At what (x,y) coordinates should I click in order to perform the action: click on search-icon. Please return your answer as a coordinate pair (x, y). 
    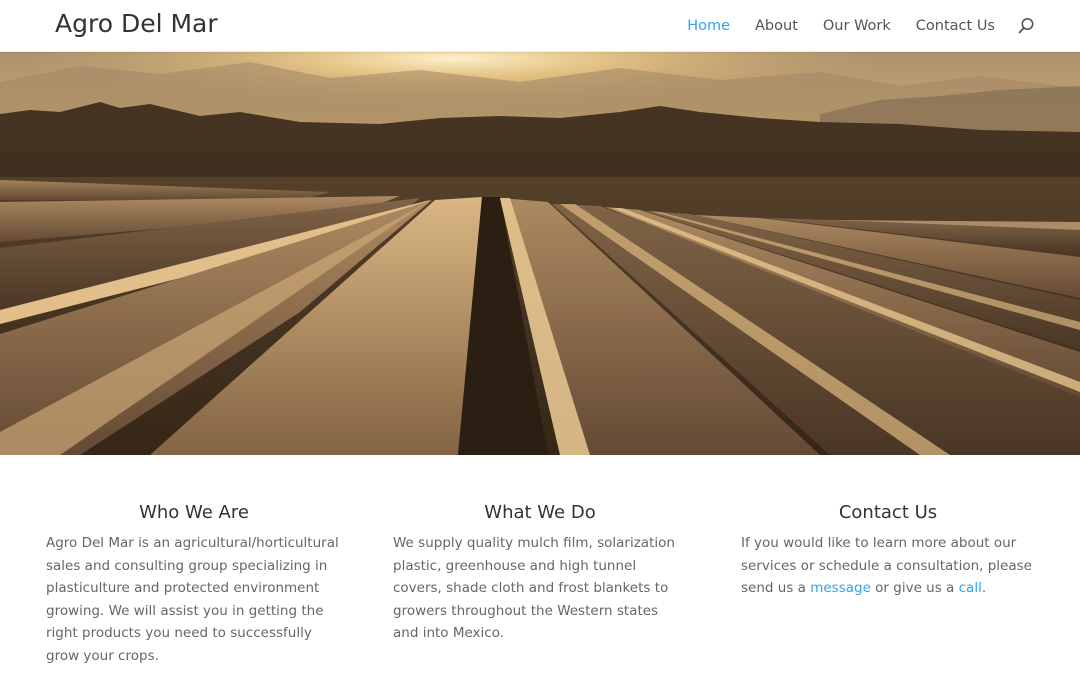
    Looking at the image, I should click on (1026, 26).